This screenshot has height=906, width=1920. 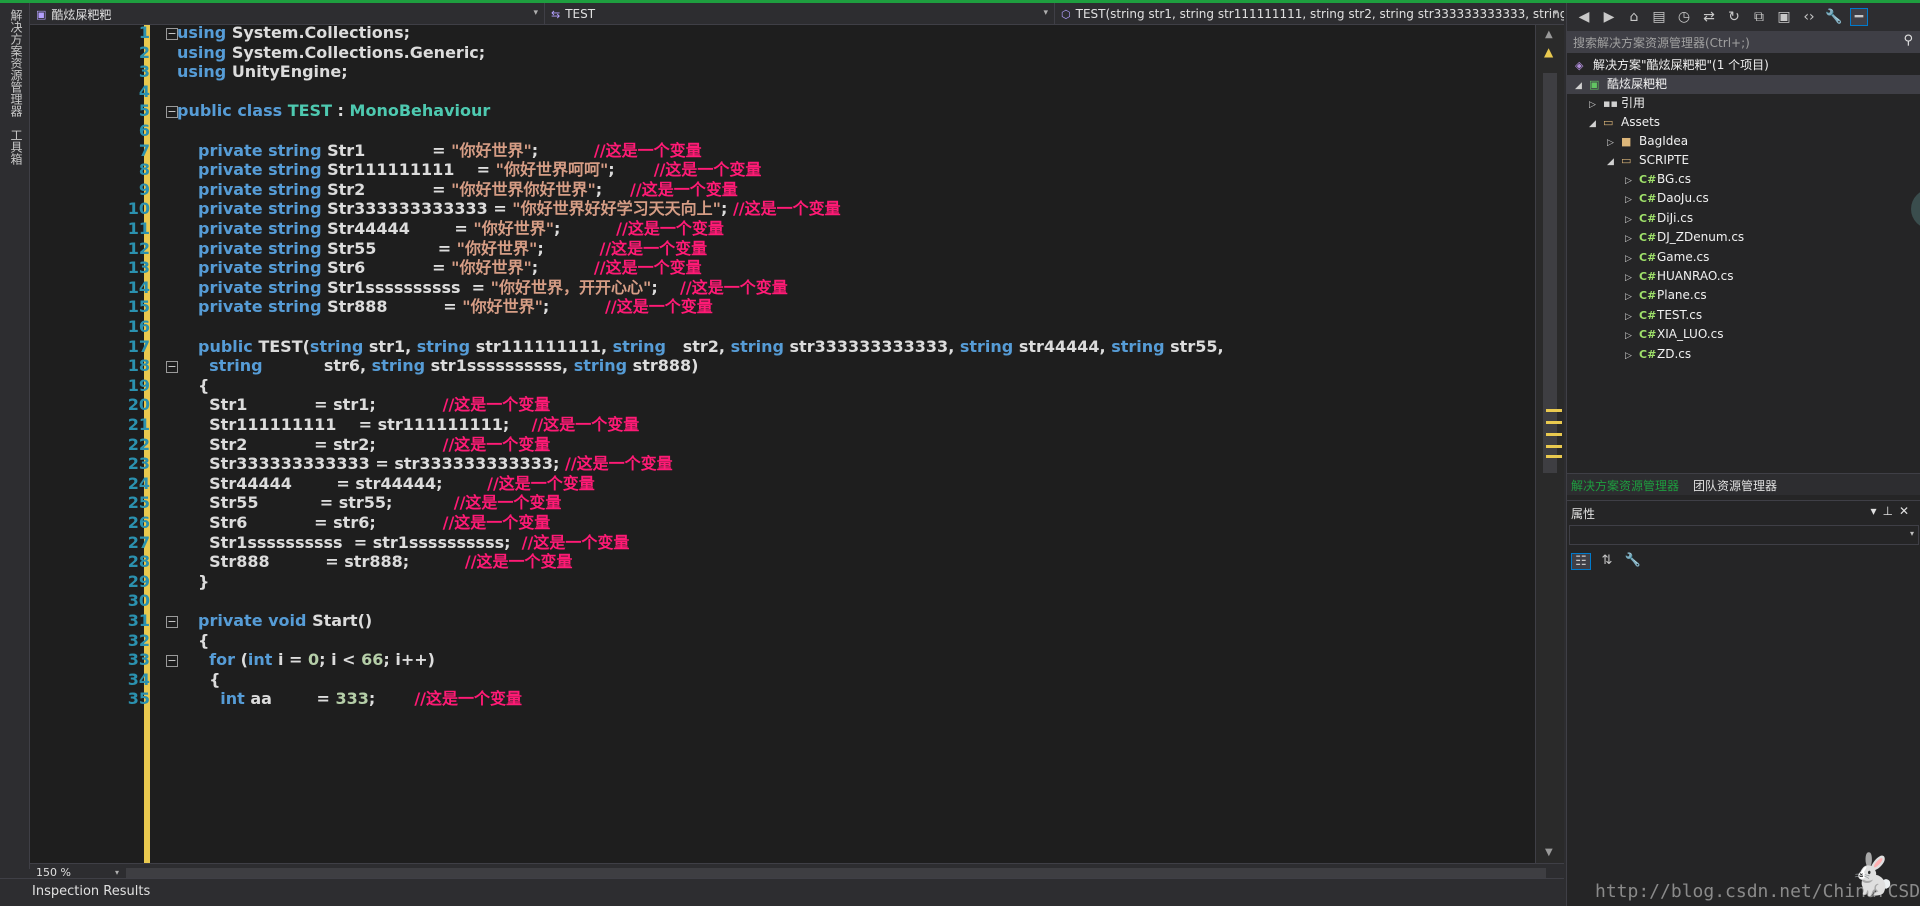 I want to click on code-line: 19 {, so click(x=782, y=386).